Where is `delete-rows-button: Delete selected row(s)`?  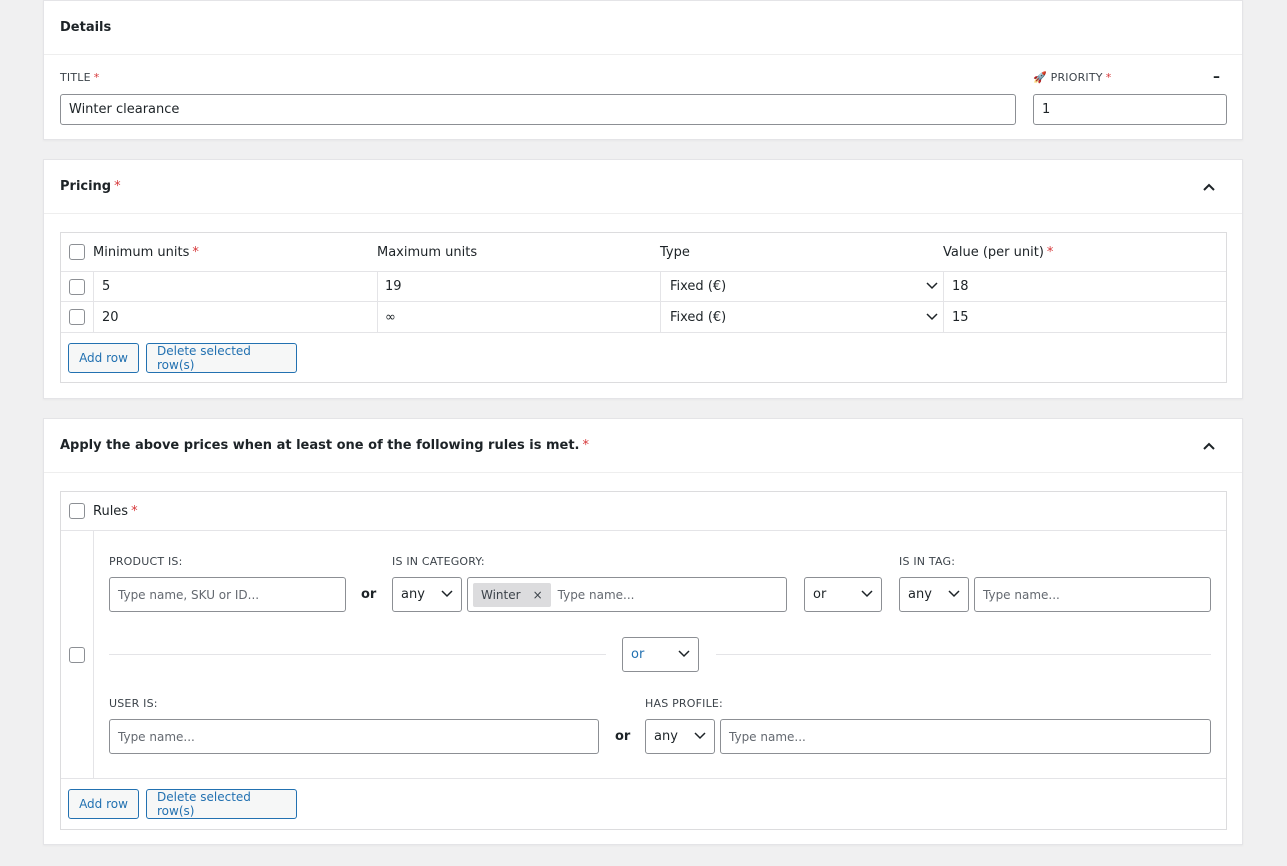 delete-rows-button: Delete selected row(s) is located at coordinates (221, 358).